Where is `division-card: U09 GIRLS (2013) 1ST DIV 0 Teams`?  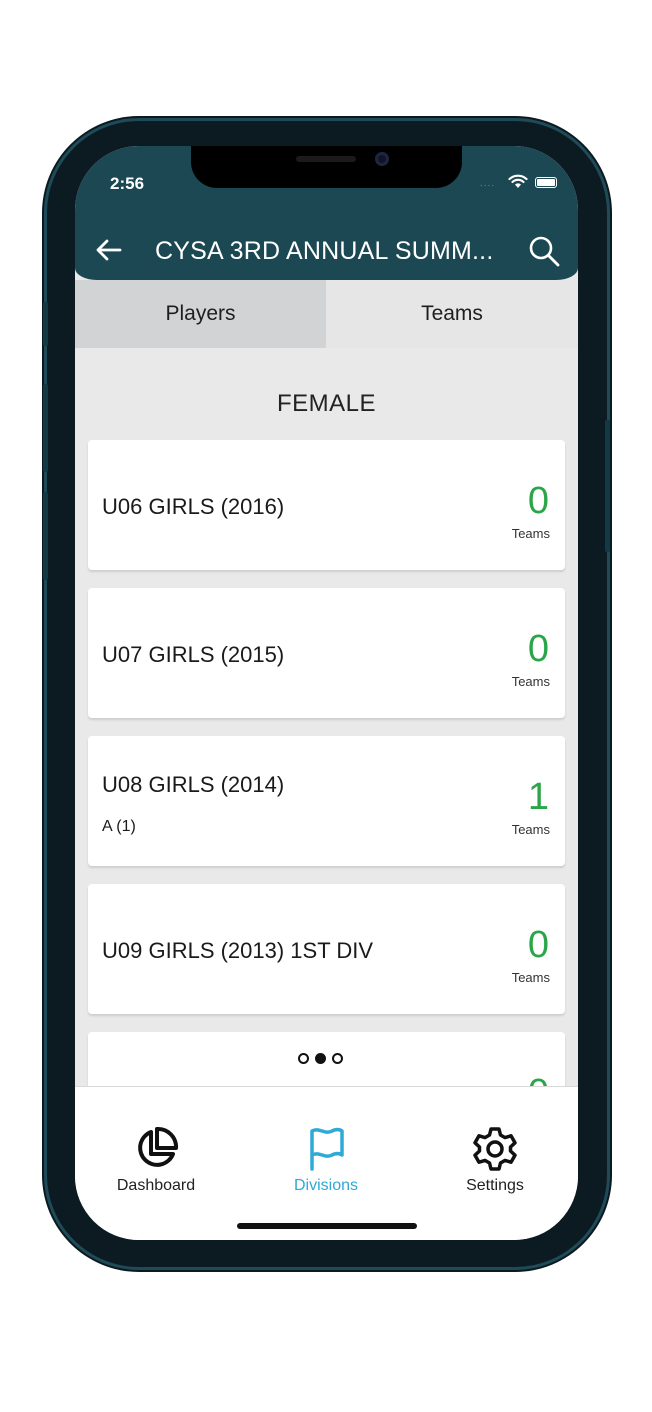 division-card: U09 GIRLS (2013) 1ST DIV 0 Teams is located at coordinates (326, 949).